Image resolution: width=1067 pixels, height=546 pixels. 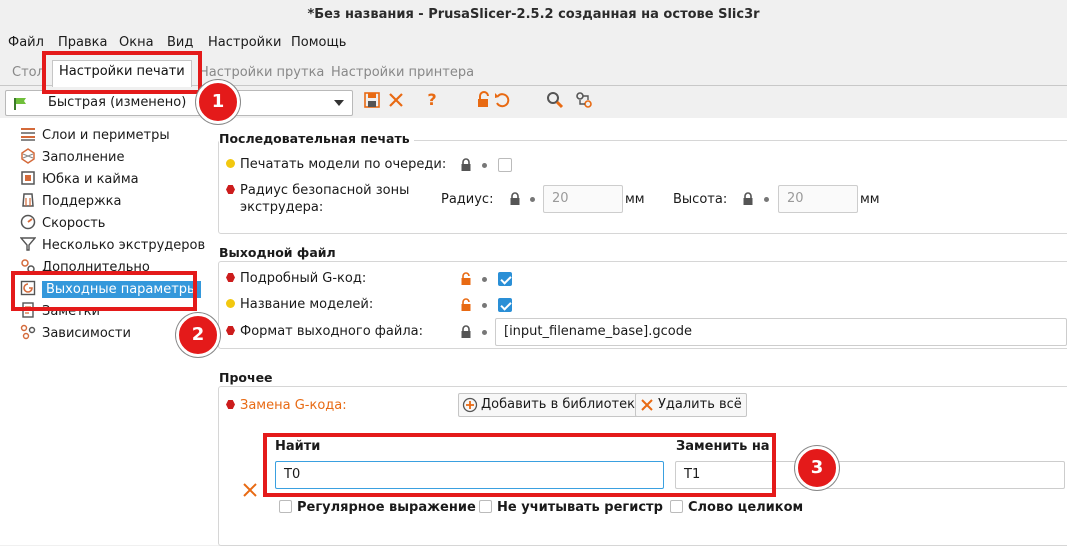 What do you see at coordinates (299, 304) in the screenshot?
I see `label-objects-label: Название моделей:` at bounding box center [299, 304].